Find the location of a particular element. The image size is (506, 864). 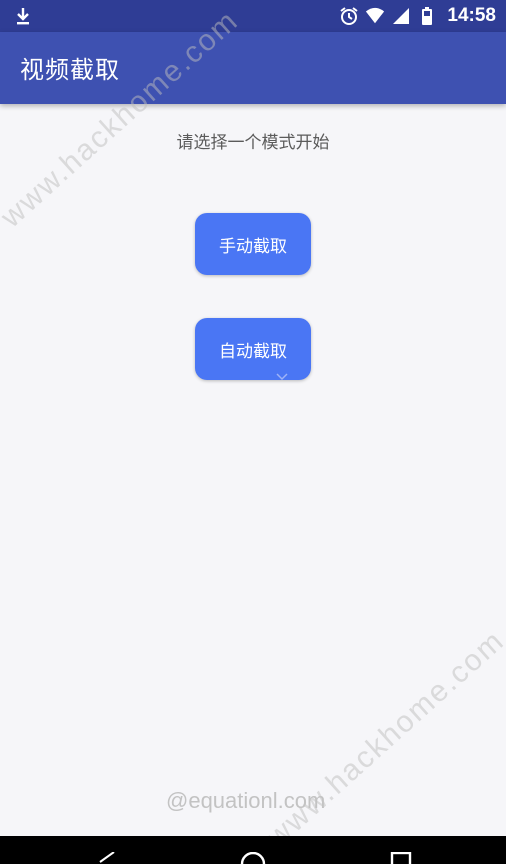

status-icons: 14:58 is located at coordinates (417, 16).